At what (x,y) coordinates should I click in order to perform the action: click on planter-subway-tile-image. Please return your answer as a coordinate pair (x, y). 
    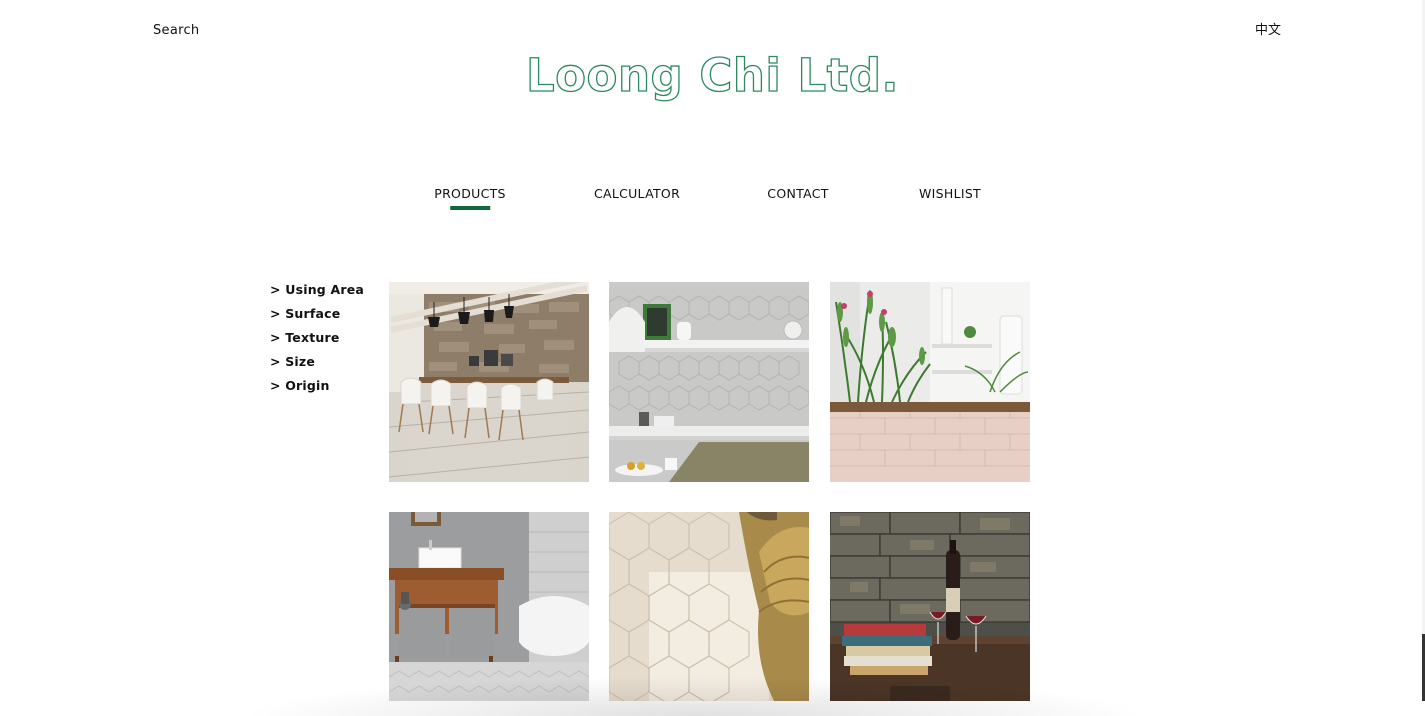
    Looking at the image, I should click on (930, 382).